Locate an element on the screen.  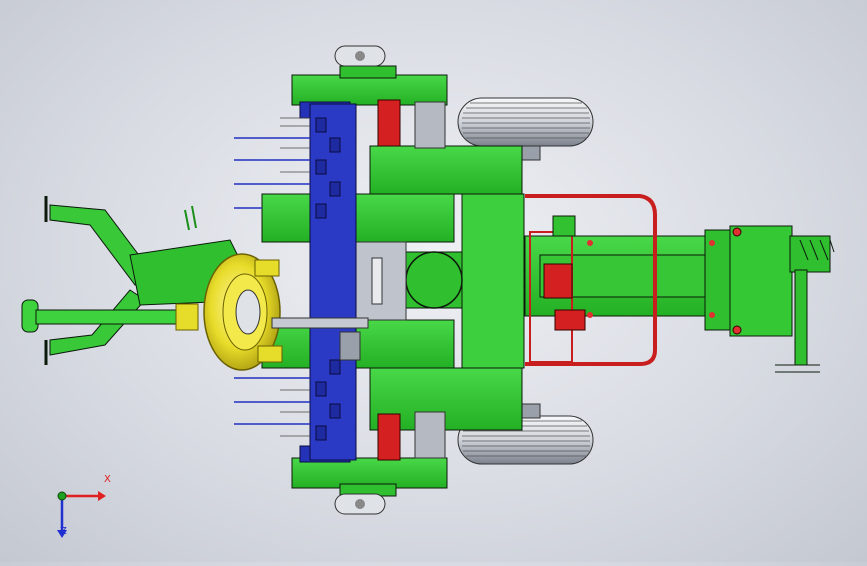
yellow-flywheel is located at coordinates (243, 312).